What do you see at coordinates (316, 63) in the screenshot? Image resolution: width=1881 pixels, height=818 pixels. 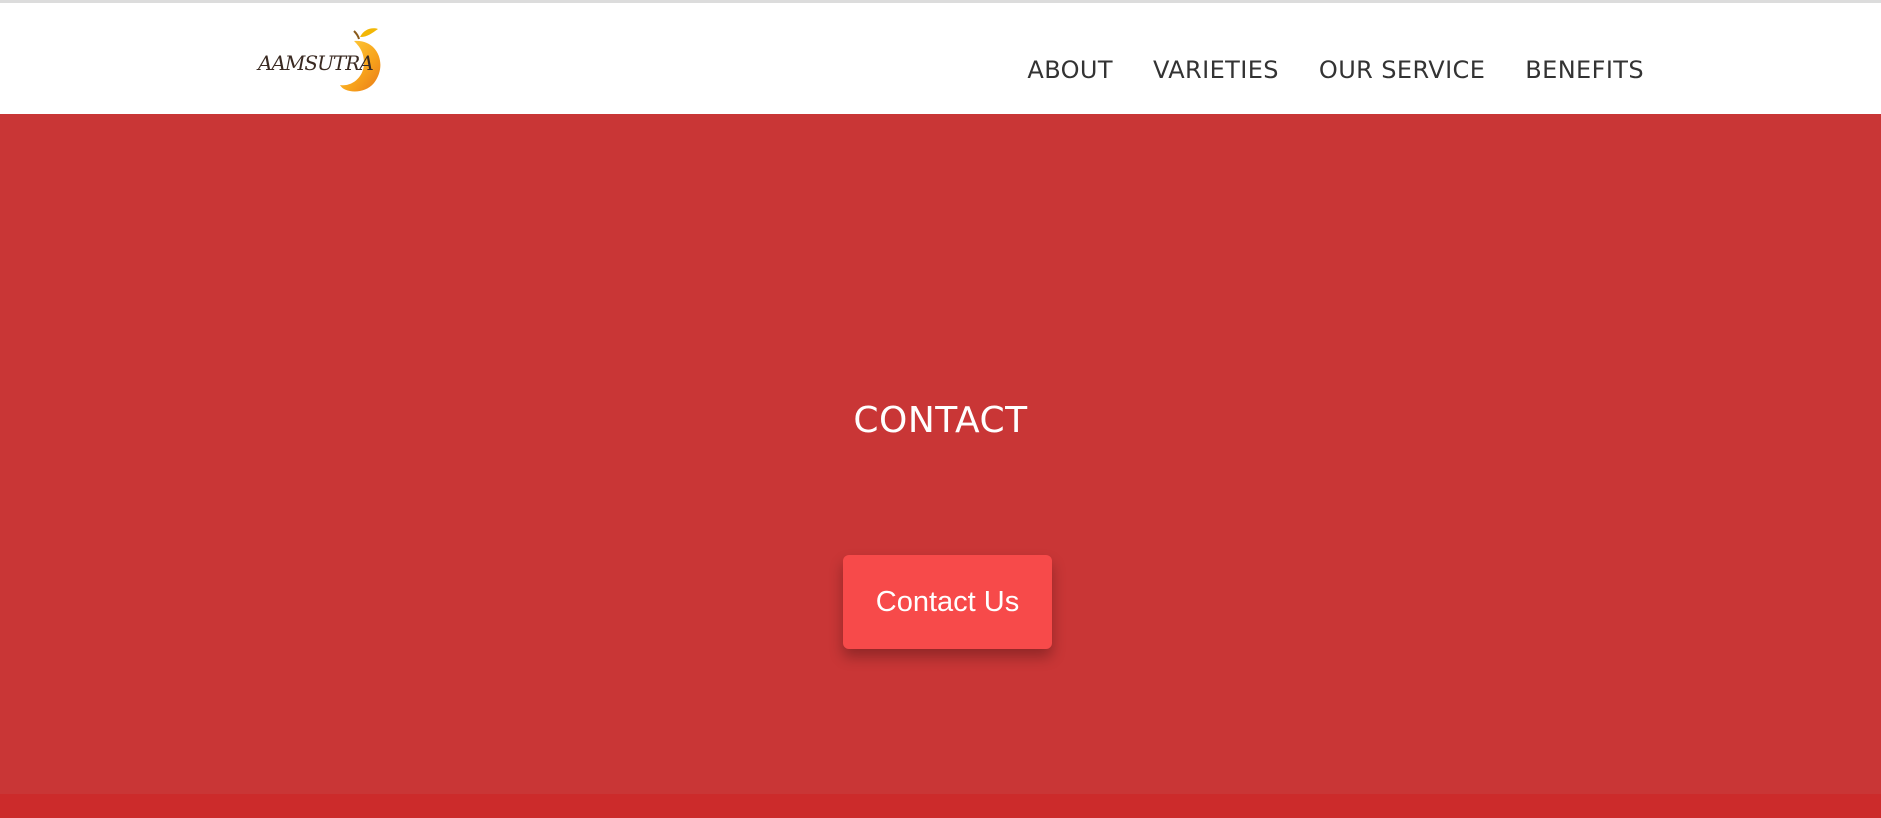 I see `logo-wordmark: AAMSUTRA` at bounding box center [316, 63].